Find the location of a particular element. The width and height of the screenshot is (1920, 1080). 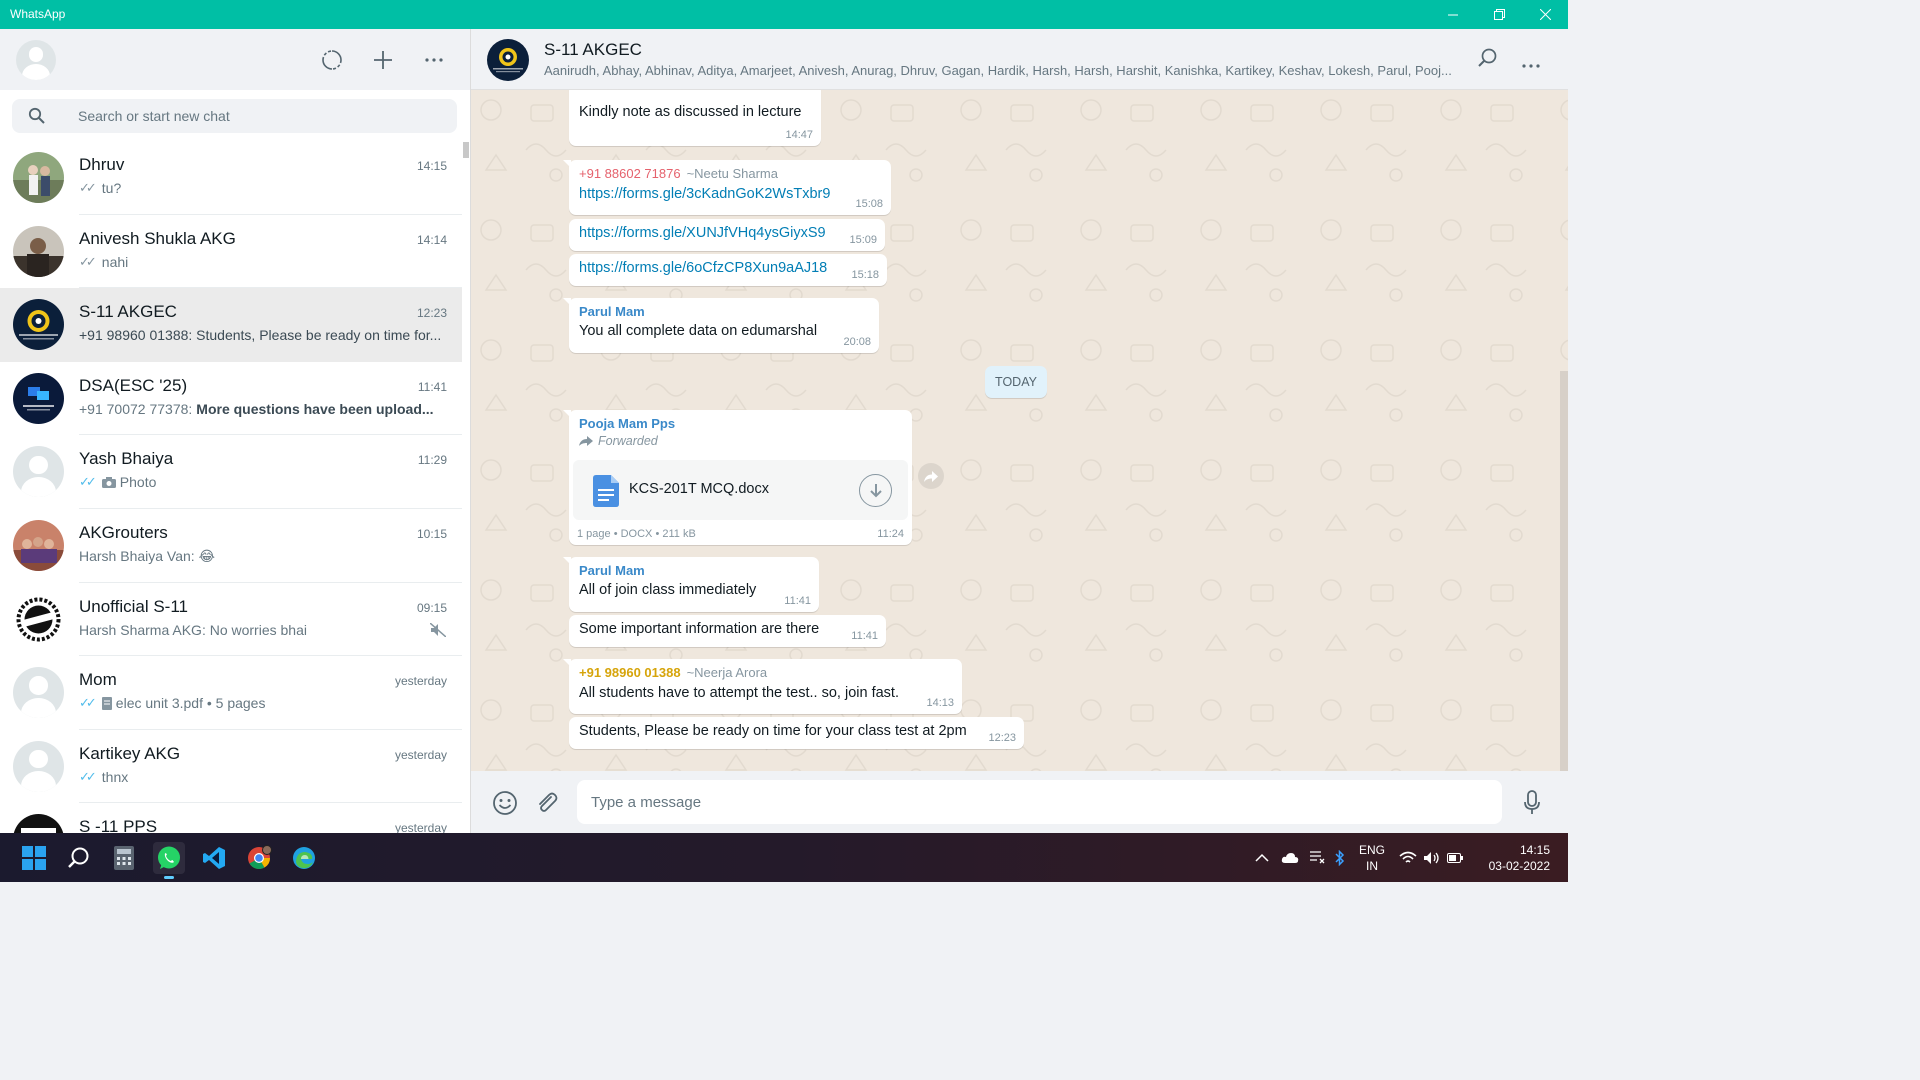

message-input is located at coordinates (1039, 802).